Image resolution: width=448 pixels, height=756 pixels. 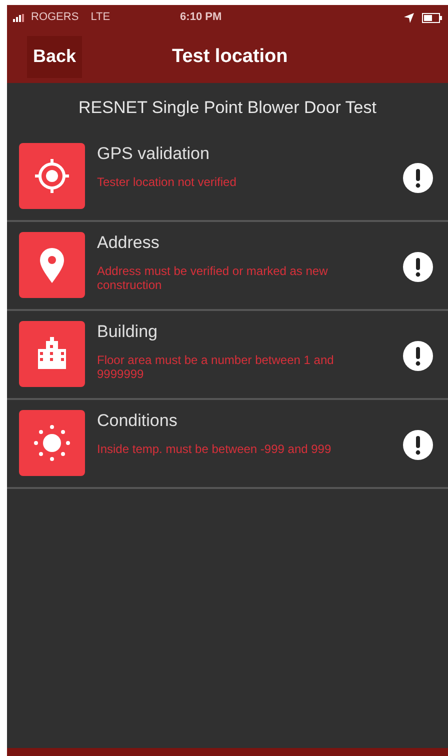 What do you see at coordinates (432, 17) in the screenshot?
I see `battery-icon` at bounding box center [432, 17].